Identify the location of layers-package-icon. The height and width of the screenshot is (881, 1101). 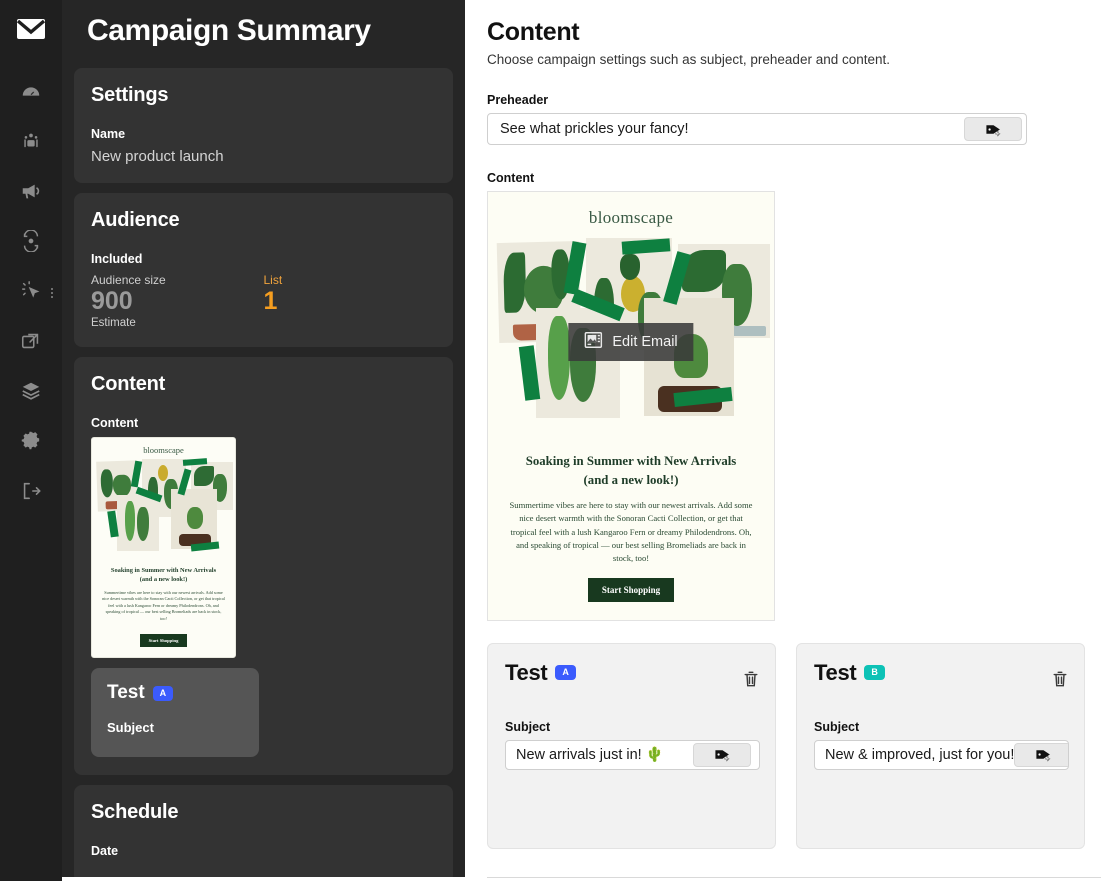
(31, 393).